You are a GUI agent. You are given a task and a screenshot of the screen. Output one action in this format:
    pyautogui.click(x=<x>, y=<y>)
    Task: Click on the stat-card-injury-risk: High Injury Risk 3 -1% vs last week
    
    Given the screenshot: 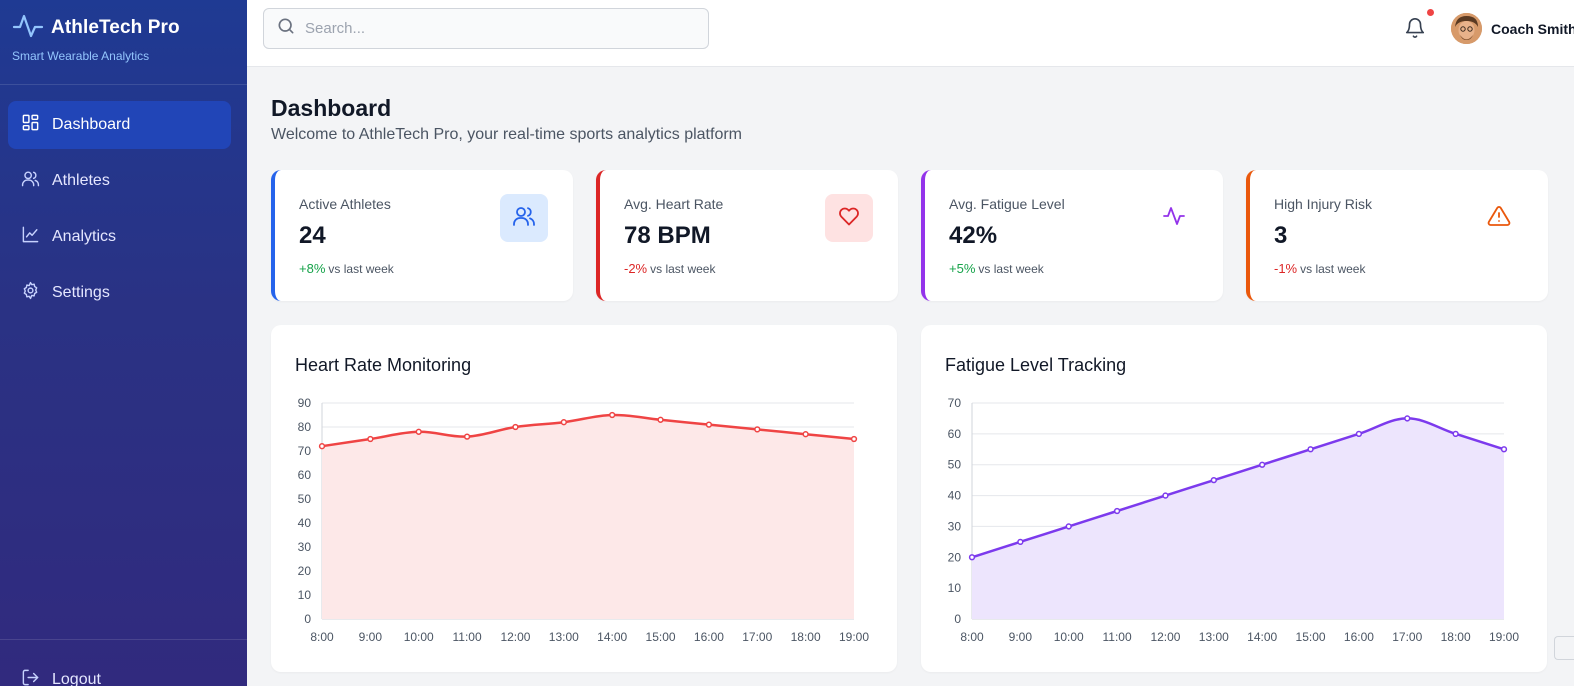 What is the action you would take?
    pyautogui.click(x=1397, y=235)
    